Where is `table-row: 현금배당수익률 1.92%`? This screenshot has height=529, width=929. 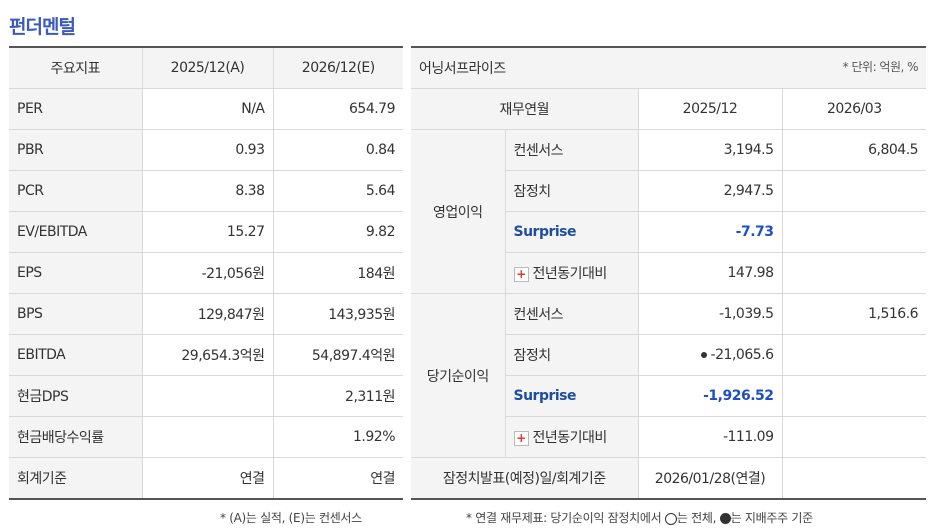 table-row: 현금배당수익률 1.92% is located at coordinates (206, 437).